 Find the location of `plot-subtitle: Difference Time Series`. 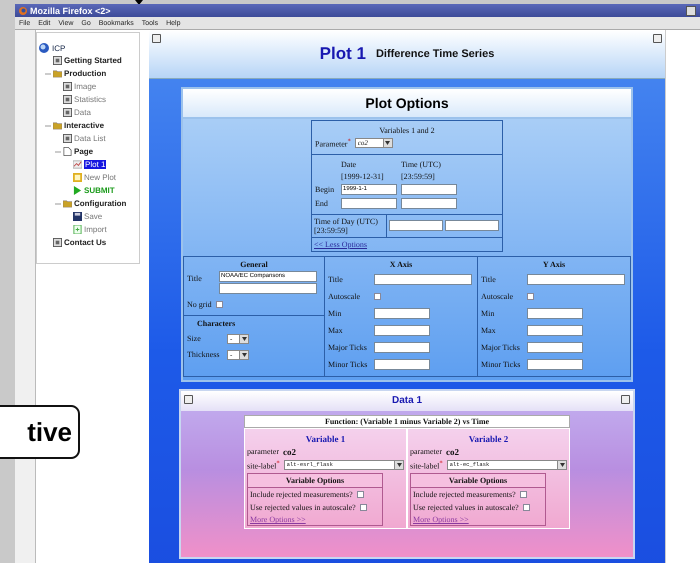

plot-subtitle: Difference Time Series is located at coordinates (435, 54).